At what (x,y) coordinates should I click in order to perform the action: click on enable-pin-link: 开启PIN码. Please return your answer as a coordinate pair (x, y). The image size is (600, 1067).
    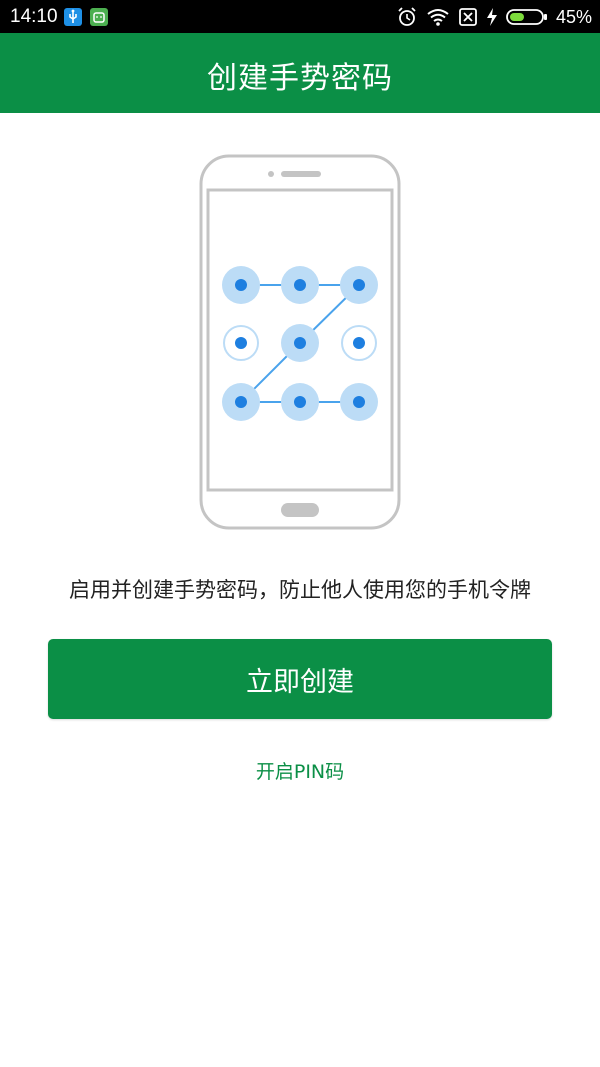
    Looking at the image, I should click on (300, 772).